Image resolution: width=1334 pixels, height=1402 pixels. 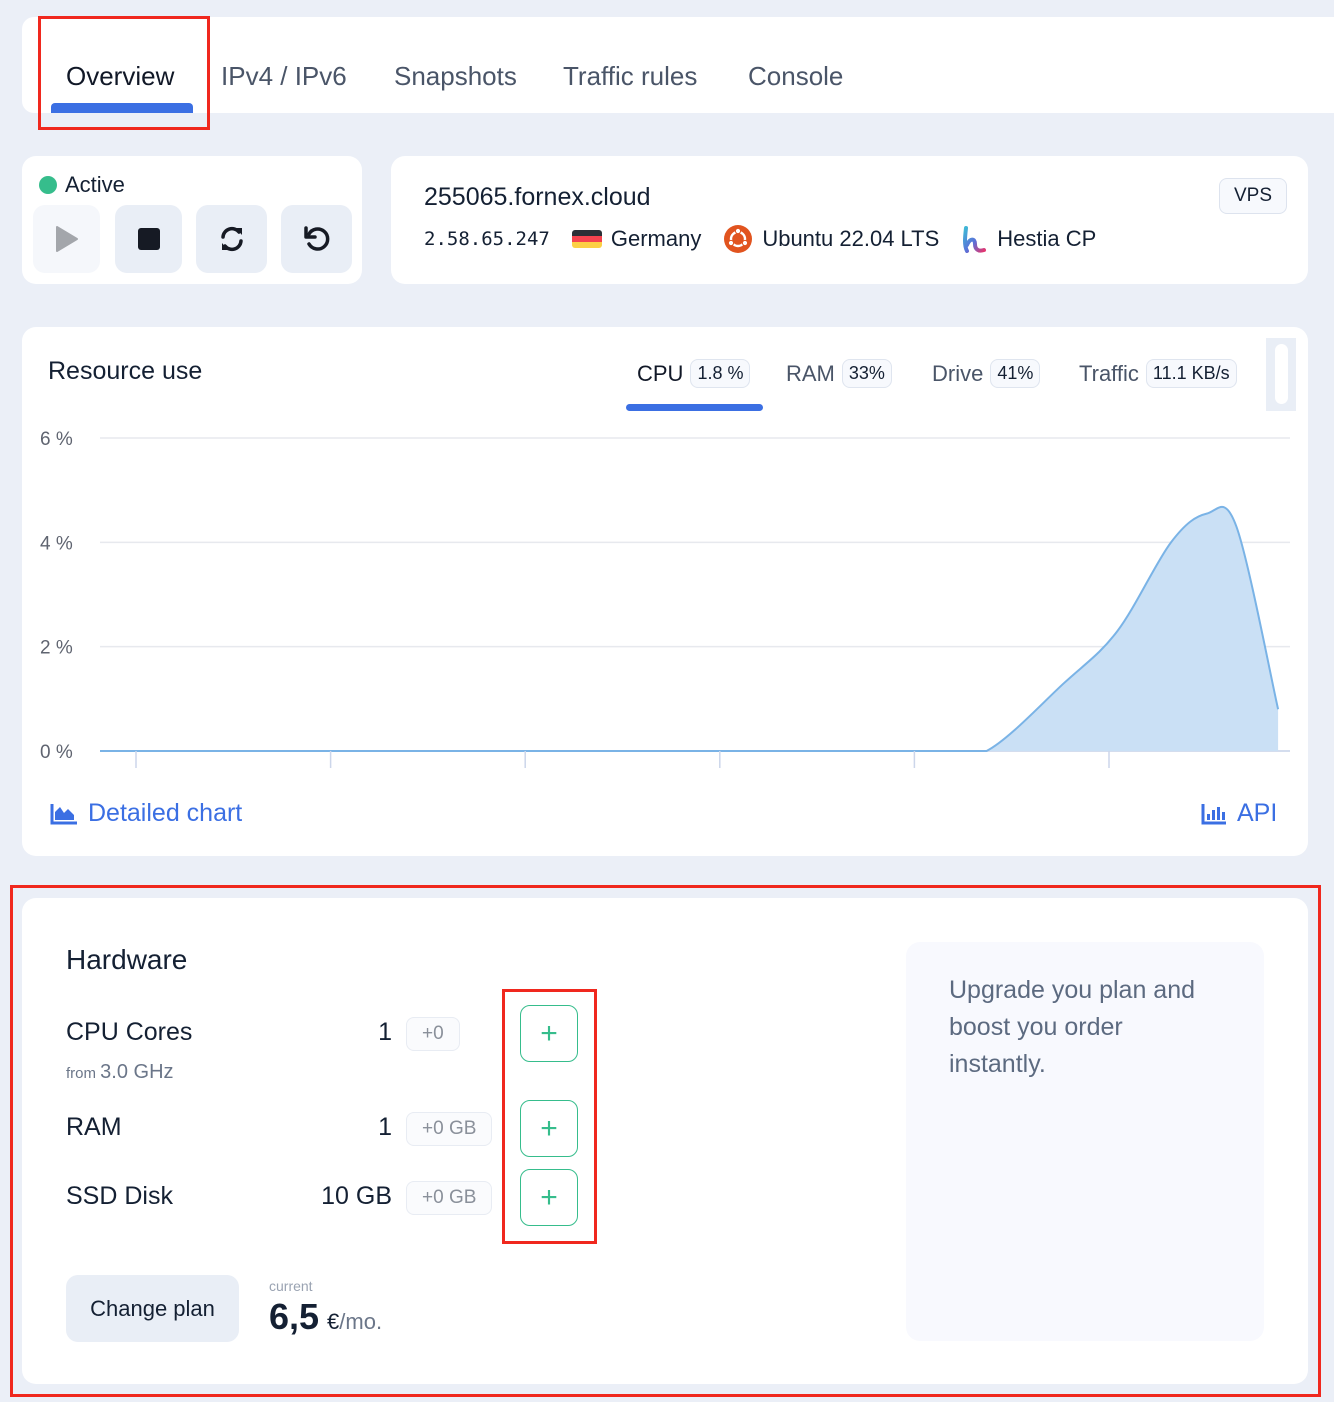 I want to click on stop-button, so click(x=148, y=239).